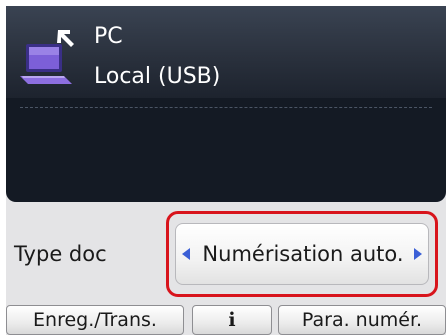 The height and width of the screenshot is (335, 447). What do you see at coordinates (47, 57) in the screenshot?
I see `laptop-icon` at bounding box center [47, 57].